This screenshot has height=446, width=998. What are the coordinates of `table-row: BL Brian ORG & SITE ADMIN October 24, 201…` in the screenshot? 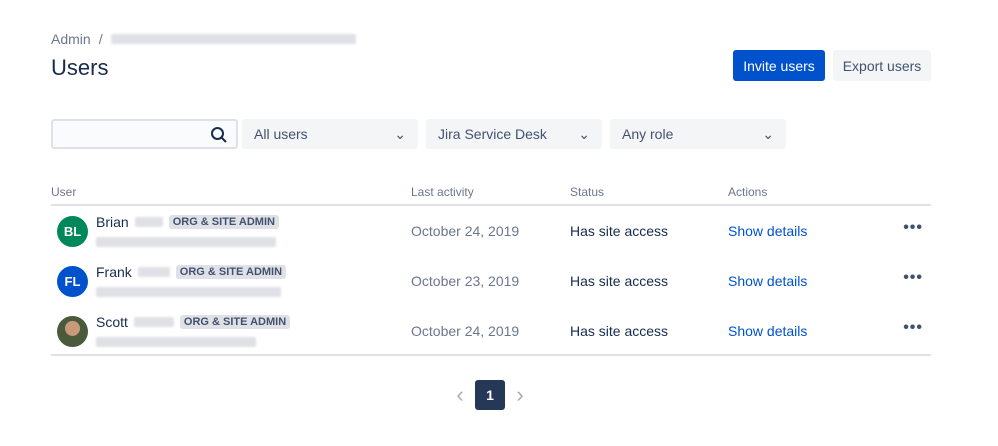 It's located at (491, 231).